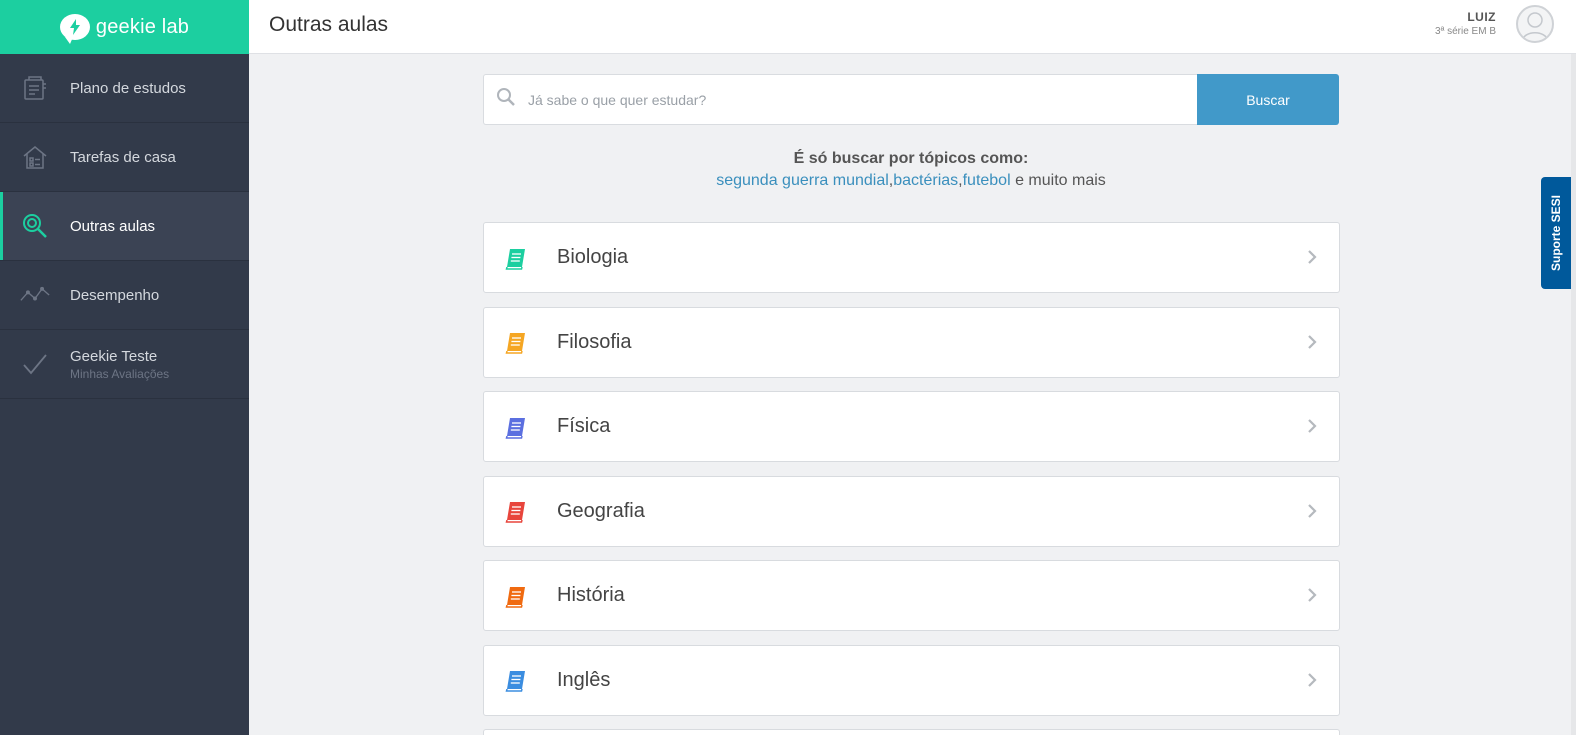 The height and width of the screenshot is (735, 1576). What do you see at coordinates (1268, 99) in the screenshot?
I see `search-button: Buscar` at bounding box center [1268, 99].